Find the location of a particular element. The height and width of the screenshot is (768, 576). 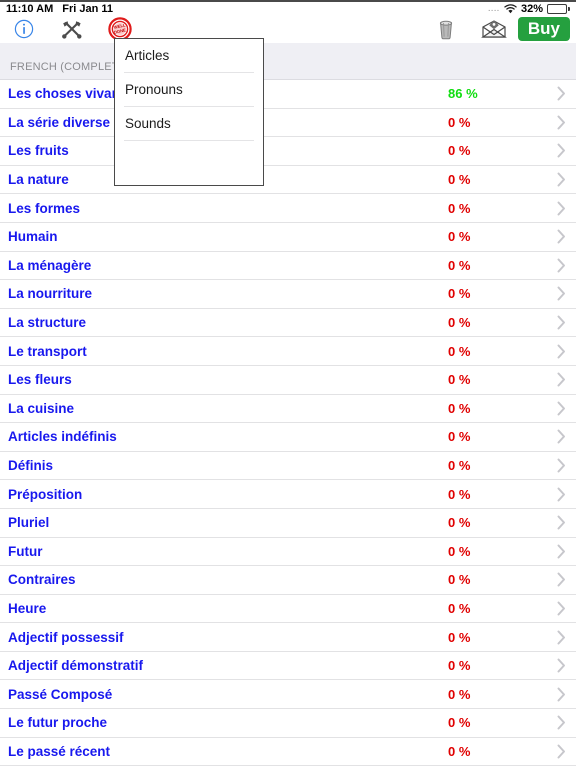

table-row: Humain 0 % is located at coordinates (288, 237).